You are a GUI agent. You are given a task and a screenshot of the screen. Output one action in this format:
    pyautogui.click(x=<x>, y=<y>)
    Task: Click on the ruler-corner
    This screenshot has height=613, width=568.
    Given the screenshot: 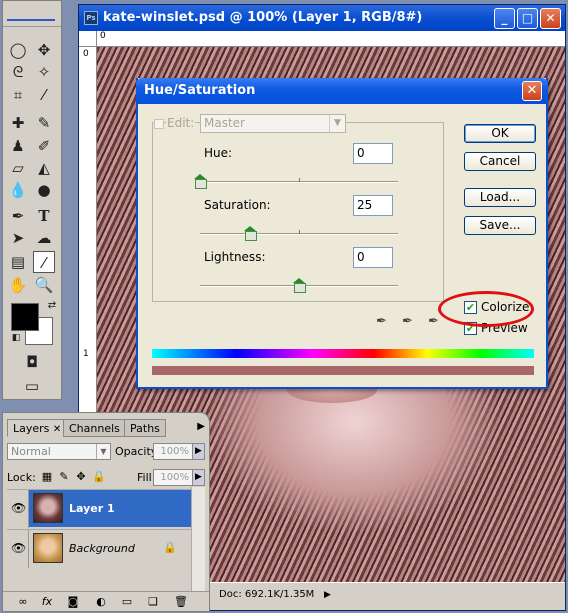 What is the action you would take?
    pyautogui.click(x=88, y=39)
    